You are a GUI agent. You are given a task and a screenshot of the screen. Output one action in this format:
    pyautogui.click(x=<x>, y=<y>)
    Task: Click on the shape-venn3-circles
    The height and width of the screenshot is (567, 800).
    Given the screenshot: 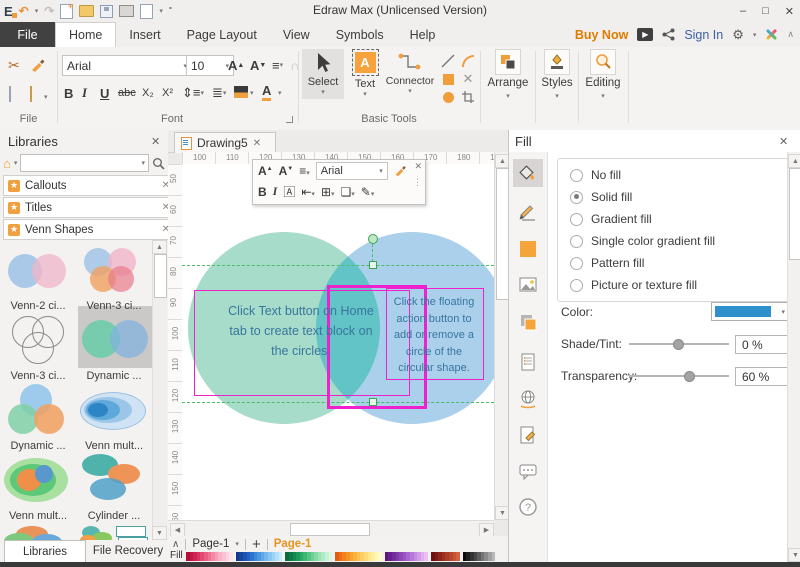 What is the action you would take?
    pyautogui.click(x=114, y=272)
    